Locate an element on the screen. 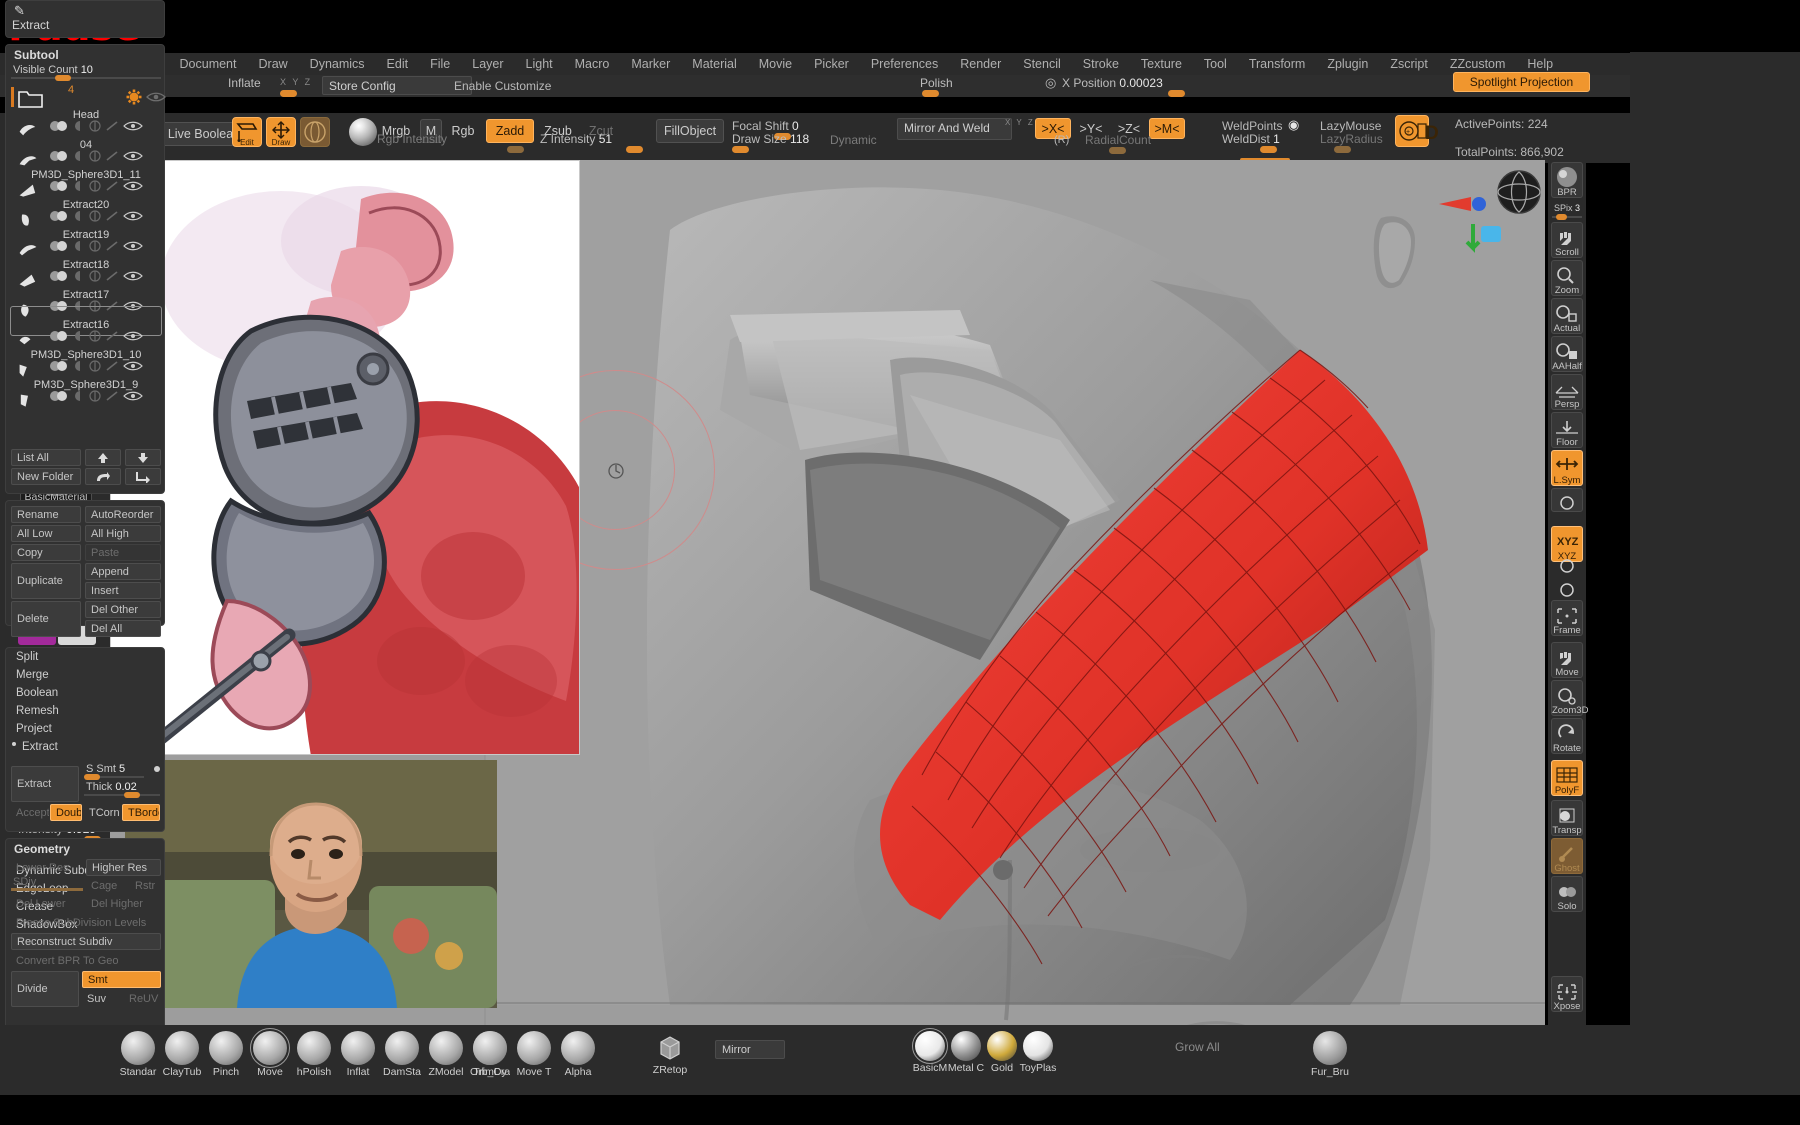  new-folder-button: New Folder is located at coordinates (46, 476).